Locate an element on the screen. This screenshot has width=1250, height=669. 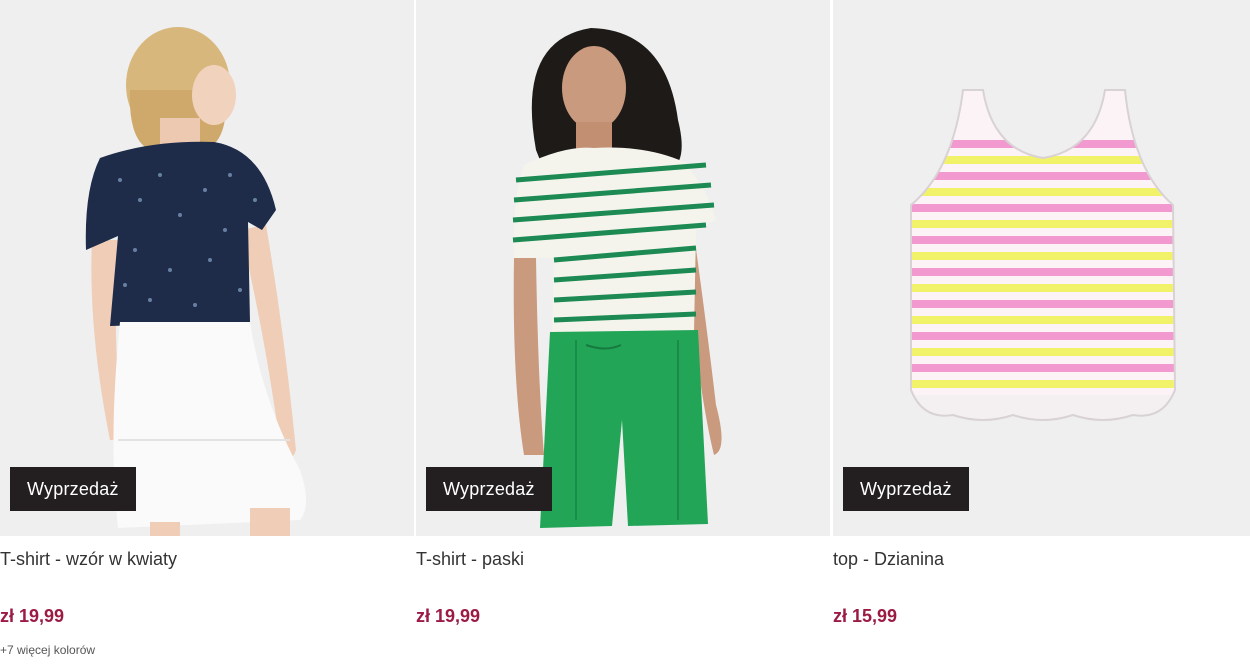
product-title: T-shirt - wzór w kwiaty is located at coordinates (88, 559).